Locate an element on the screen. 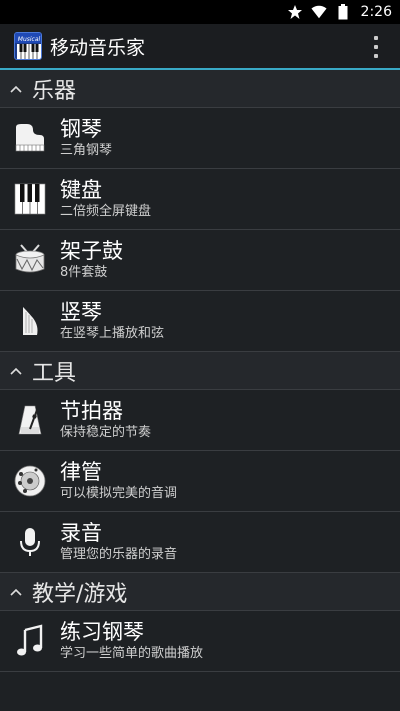 The image size is (400, 711). item-name: 录音 is located at coordinates (81, 533).